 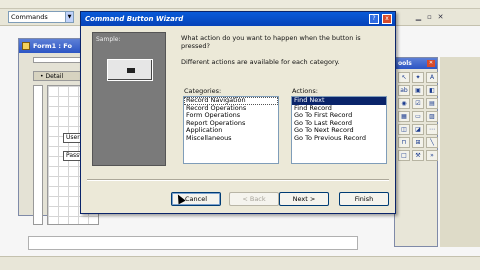 What do you see at coordinates (339, 116) in the screenshot?
I see `action-item: Go To First Record` at bounding box center [339, 116].